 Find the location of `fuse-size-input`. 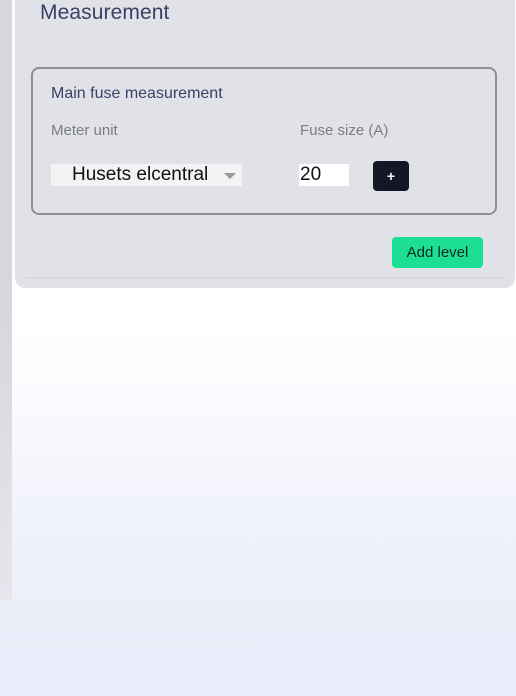

fuse-size-input is located at coordinates (324, 175).